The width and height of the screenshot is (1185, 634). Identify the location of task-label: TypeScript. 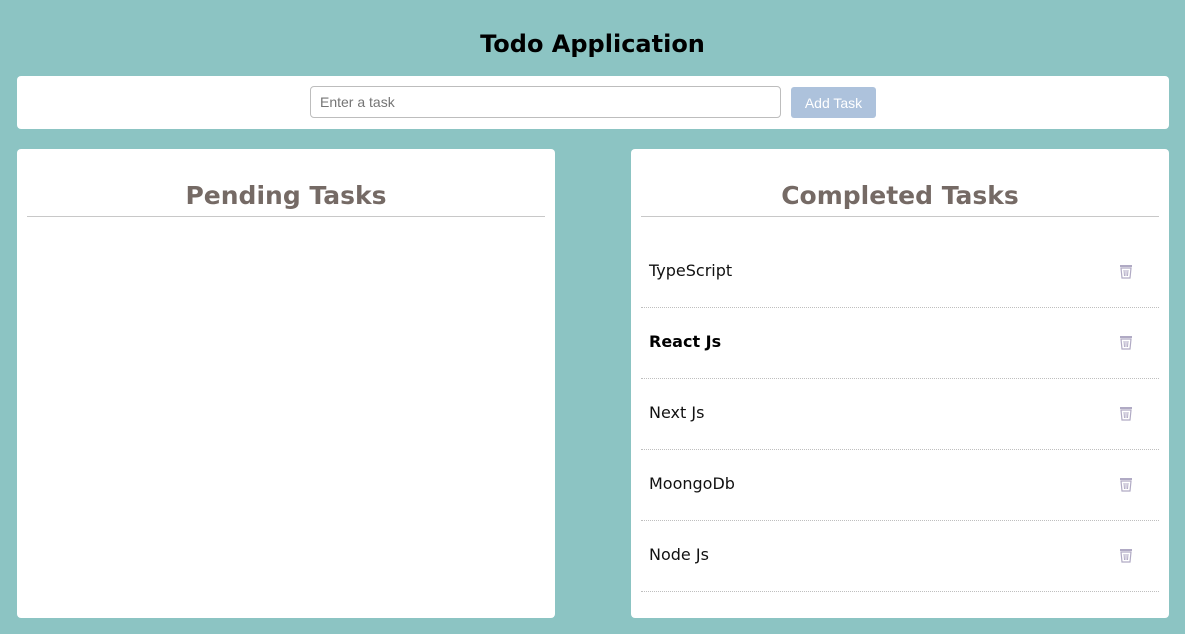
(690, 271).